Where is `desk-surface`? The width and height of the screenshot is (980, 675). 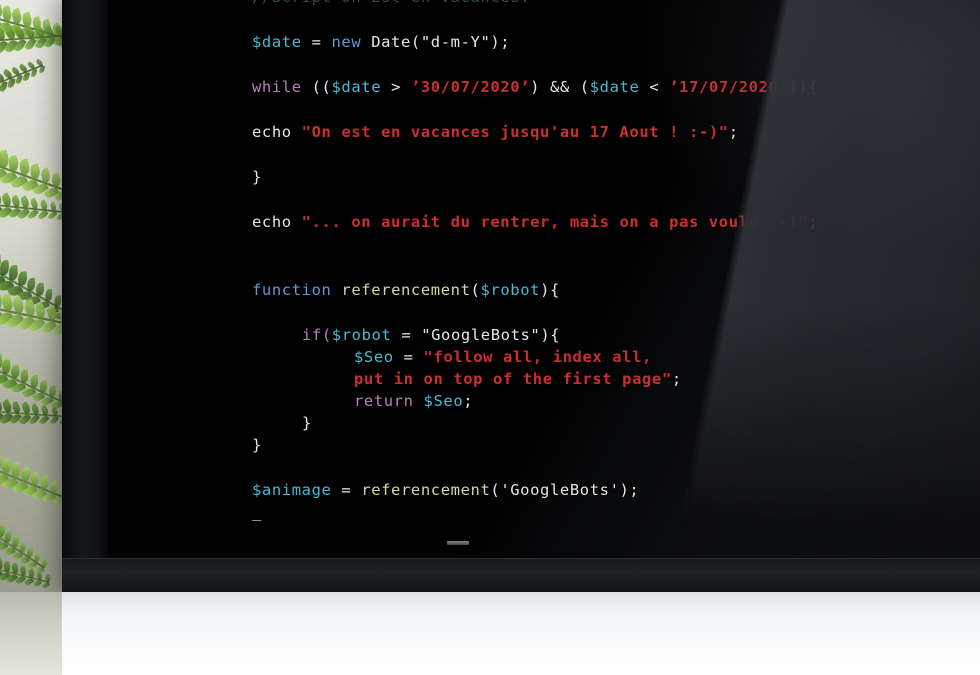
desk-surface is located at coordinates (490, 633).